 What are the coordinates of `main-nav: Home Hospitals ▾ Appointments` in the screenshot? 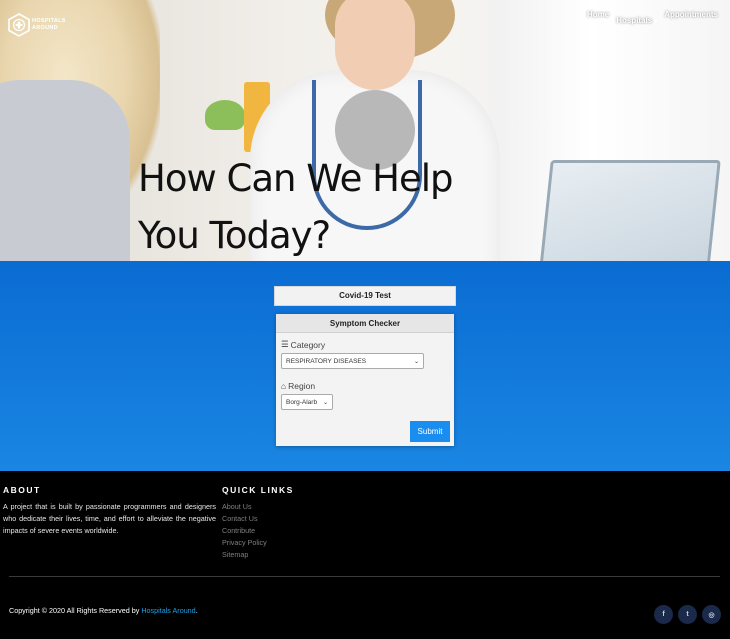 It's located at (652, 19).